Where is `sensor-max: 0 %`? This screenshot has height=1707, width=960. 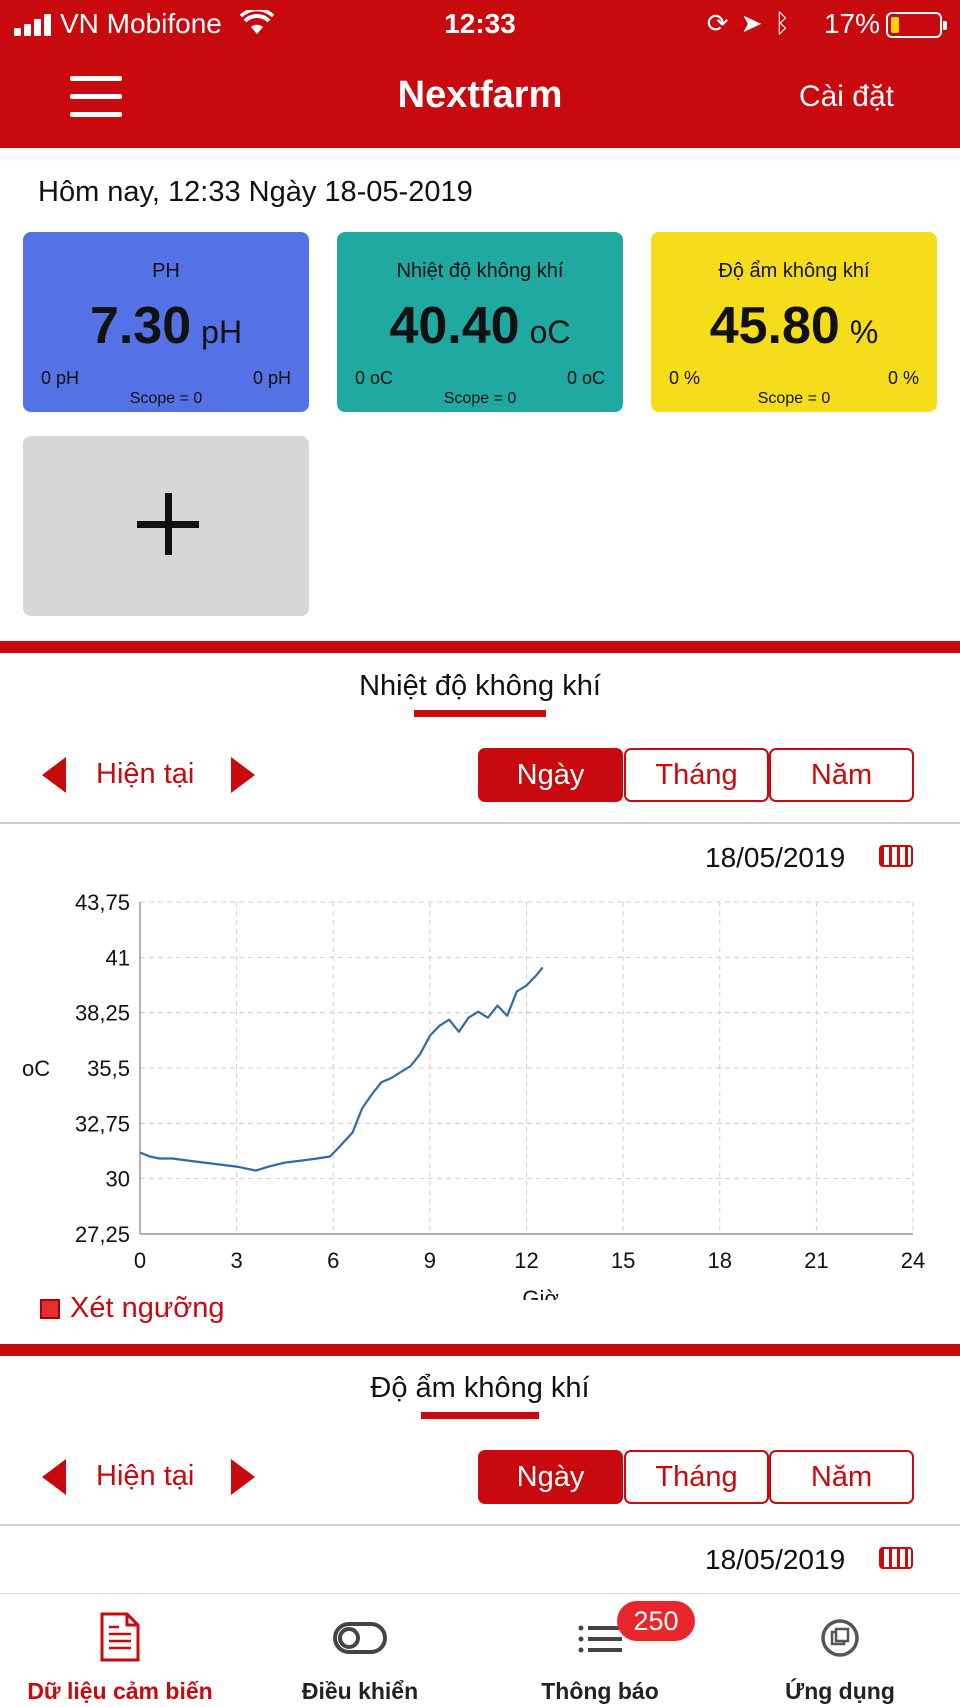
sensor-max: 0 % is located at coordinates (903, 378).